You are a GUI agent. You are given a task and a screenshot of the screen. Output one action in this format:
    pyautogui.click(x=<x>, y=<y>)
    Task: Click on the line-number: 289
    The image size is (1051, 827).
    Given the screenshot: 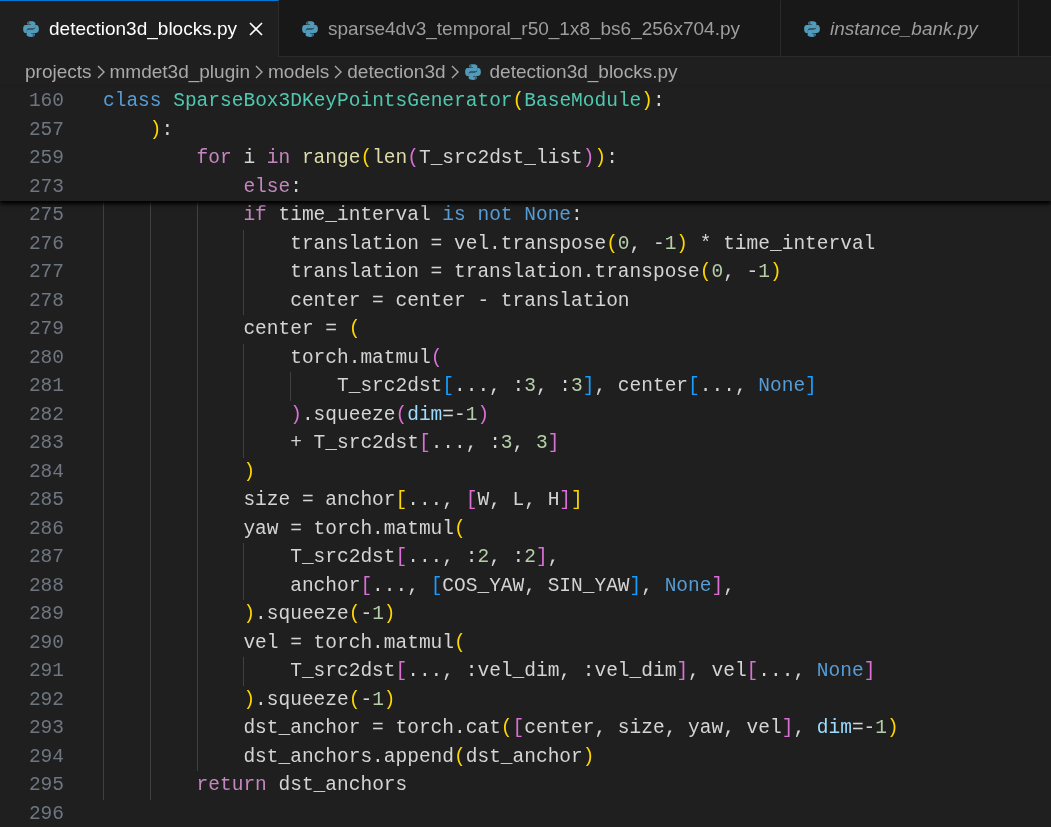 What is the action you would take?
    pyautogui.click(x=45, y=614)
    